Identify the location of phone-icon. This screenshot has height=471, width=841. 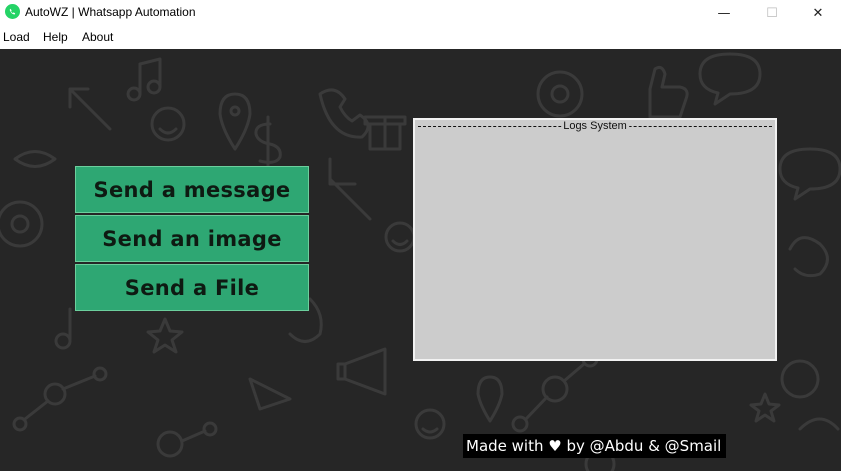
(12, 11).